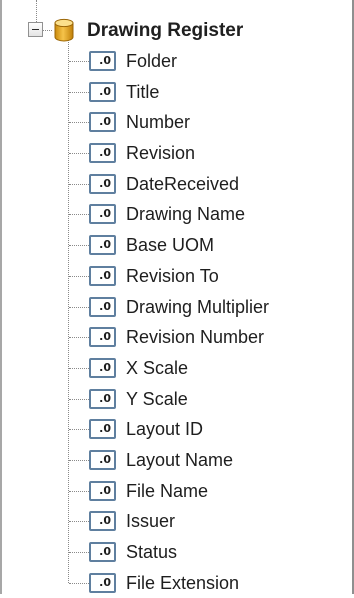  I want to click on tree-item-label: Y Scale, so click(157, 398).